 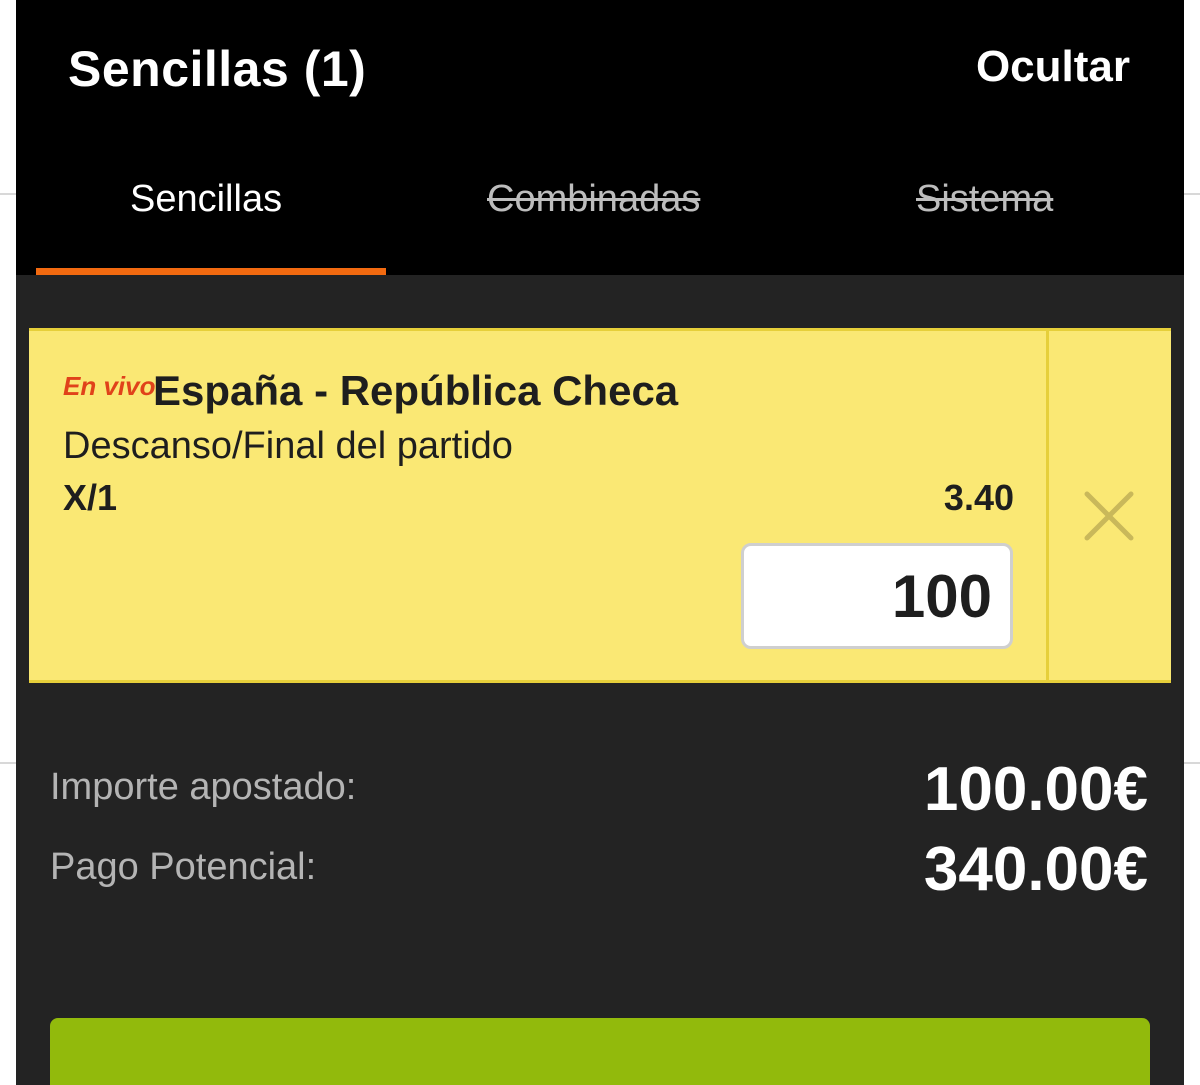 I want to click on stake-input, so click(x=877, y=596).